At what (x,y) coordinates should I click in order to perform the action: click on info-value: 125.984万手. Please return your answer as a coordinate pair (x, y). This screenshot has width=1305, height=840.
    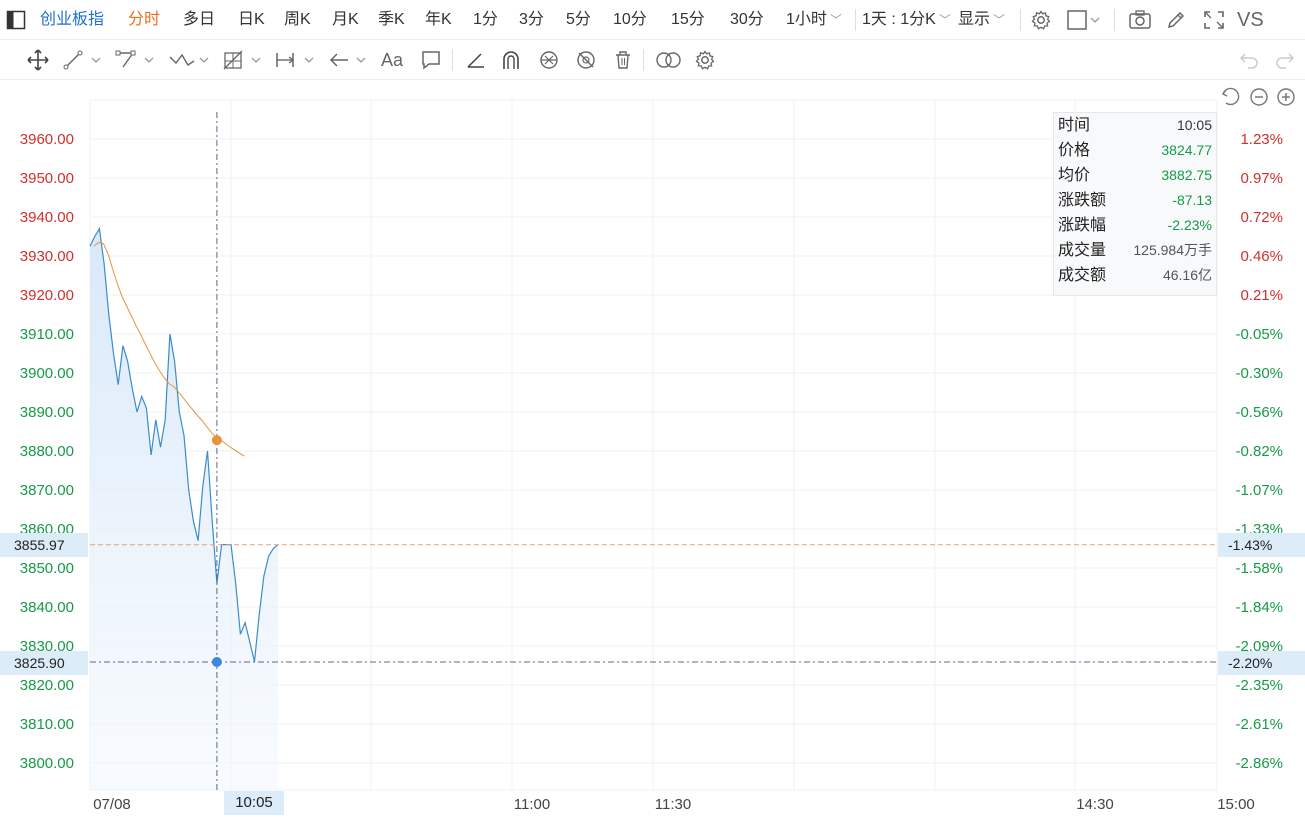
    Looking at the image, I should click on (1172, 250).